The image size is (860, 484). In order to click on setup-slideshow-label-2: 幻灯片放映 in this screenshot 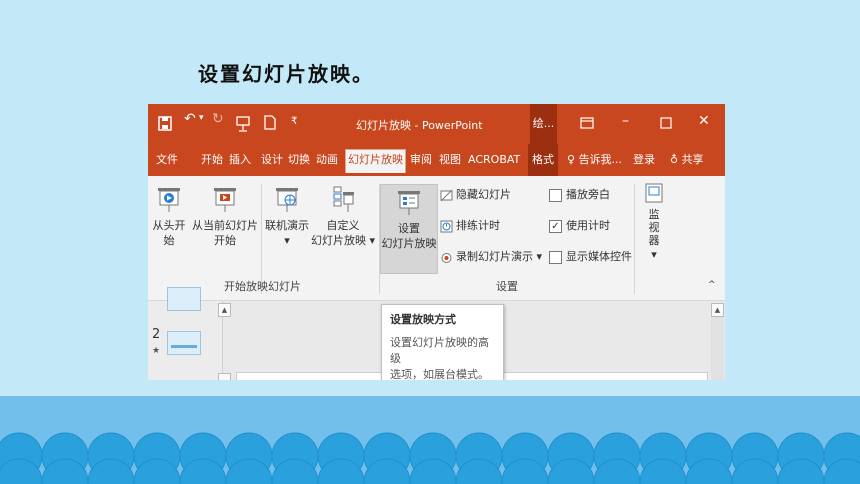, I will do `click(409, 243)`.